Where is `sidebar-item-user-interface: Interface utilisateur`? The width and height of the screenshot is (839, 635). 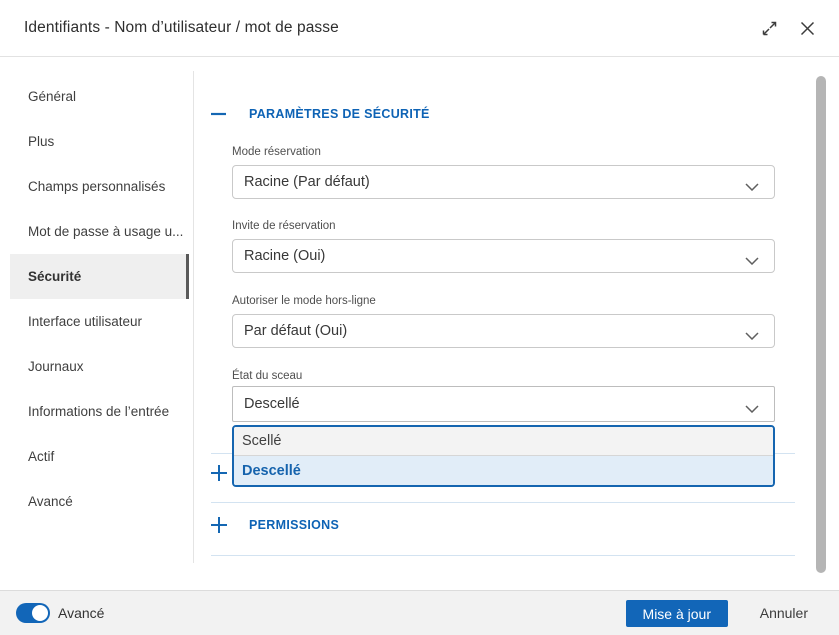 sidebar-item-user-interface: Interface utilisateur is located at coordinates (96, 321).